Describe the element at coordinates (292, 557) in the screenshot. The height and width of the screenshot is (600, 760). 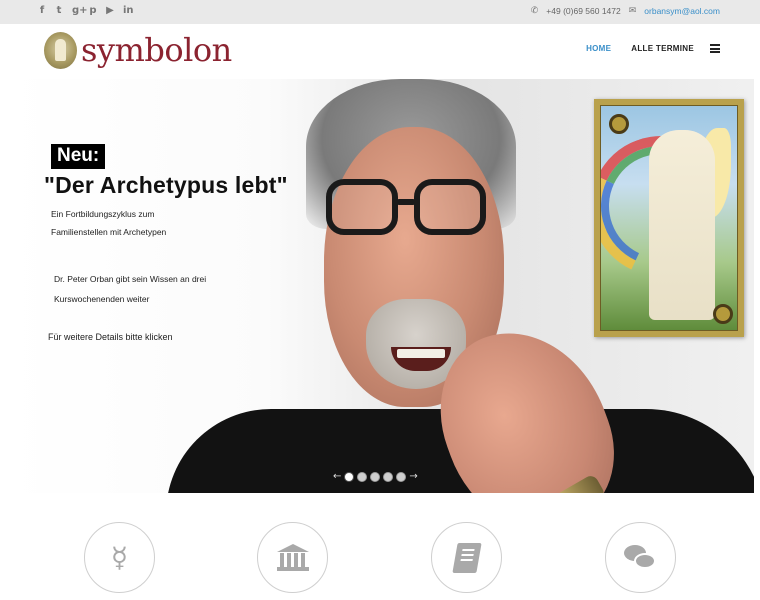
I see `institution-icon` at that location.